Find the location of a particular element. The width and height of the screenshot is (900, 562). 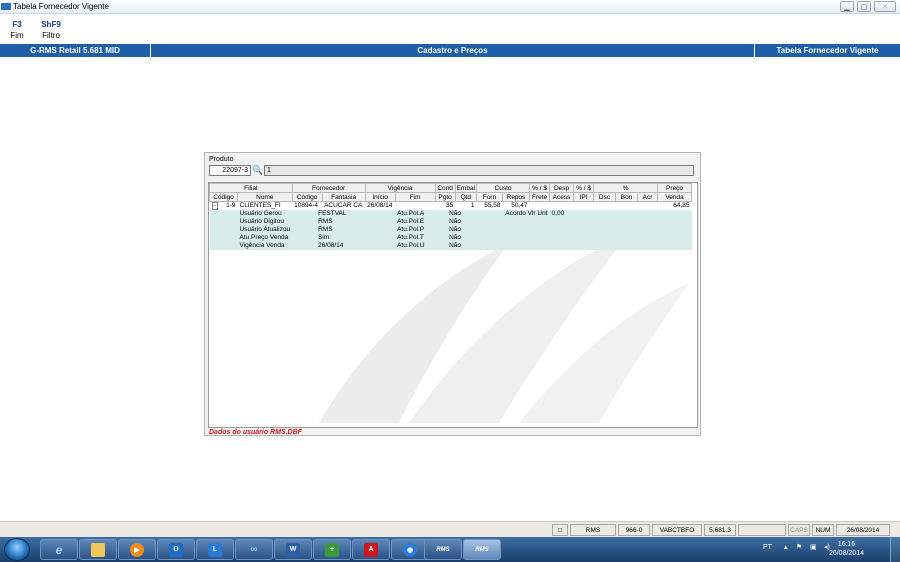

col-acr: Acr is located at coordinates (648, 197).